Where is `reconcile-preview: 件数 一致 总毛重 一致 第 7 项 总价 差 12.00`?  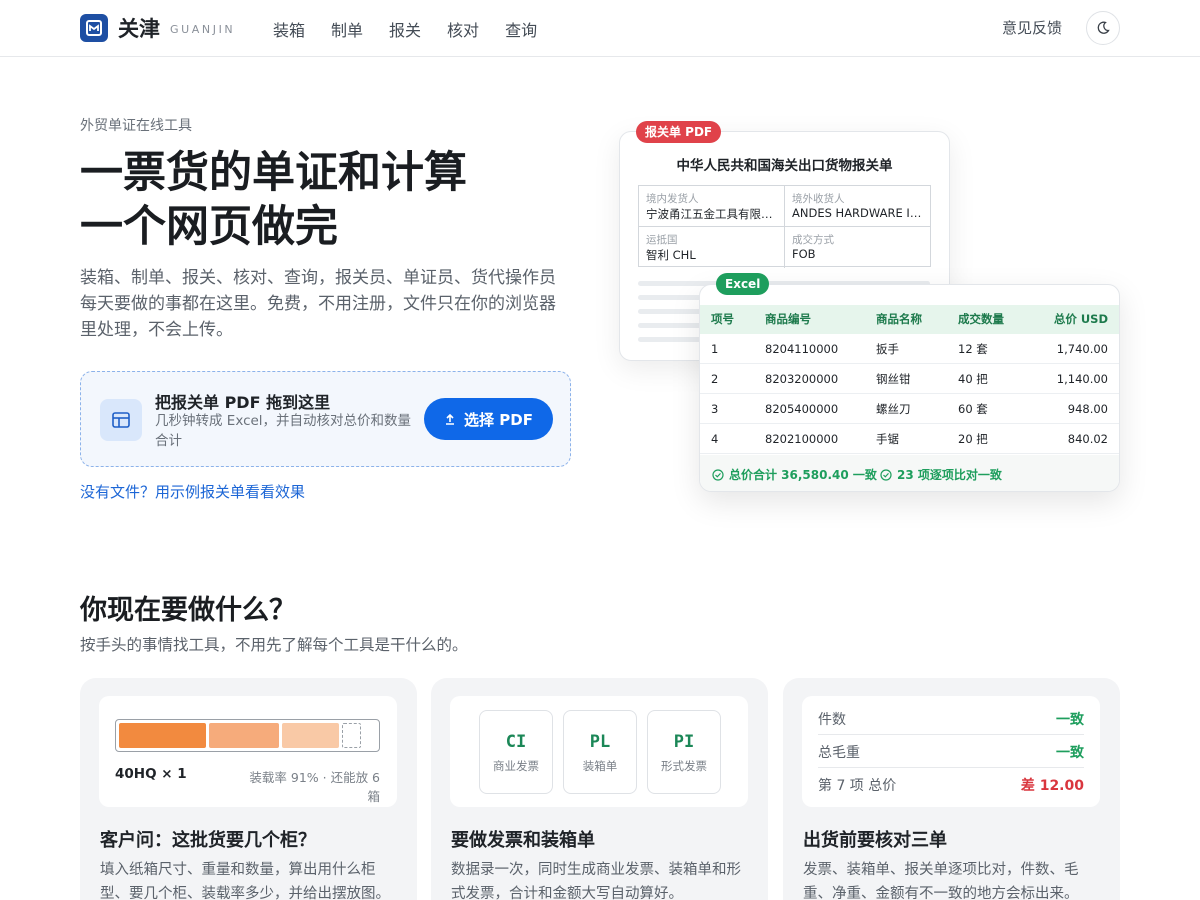 reconcile-preview: 件数 一致 总毛重 一致 第 7 项 总价 差 12.00 is located at coordinates (951, 751).